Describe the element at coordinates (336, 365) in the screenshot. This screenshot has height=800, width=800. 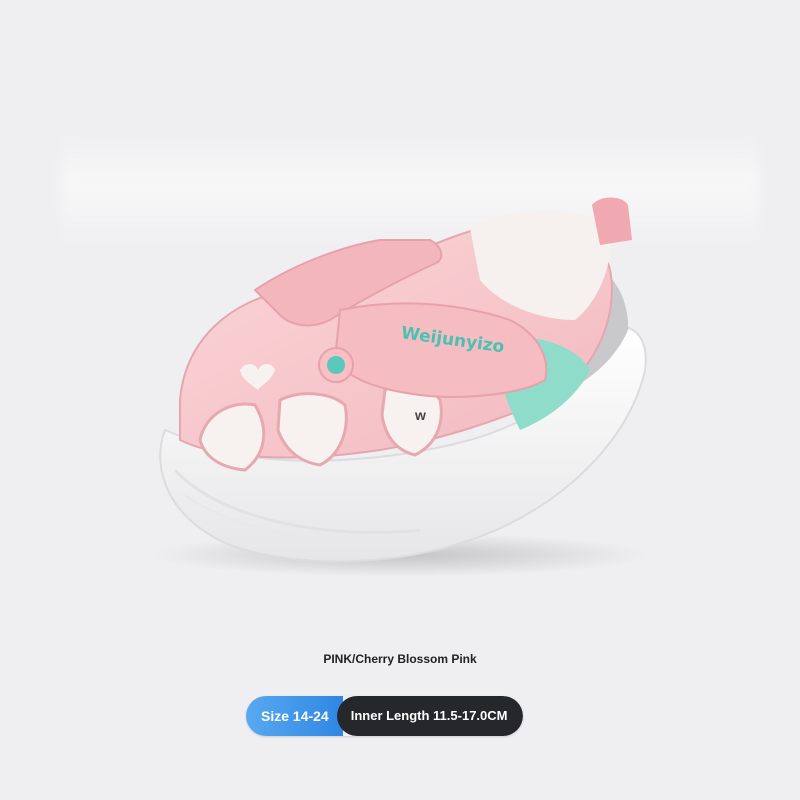
I see `strap-button-logo` at that location.